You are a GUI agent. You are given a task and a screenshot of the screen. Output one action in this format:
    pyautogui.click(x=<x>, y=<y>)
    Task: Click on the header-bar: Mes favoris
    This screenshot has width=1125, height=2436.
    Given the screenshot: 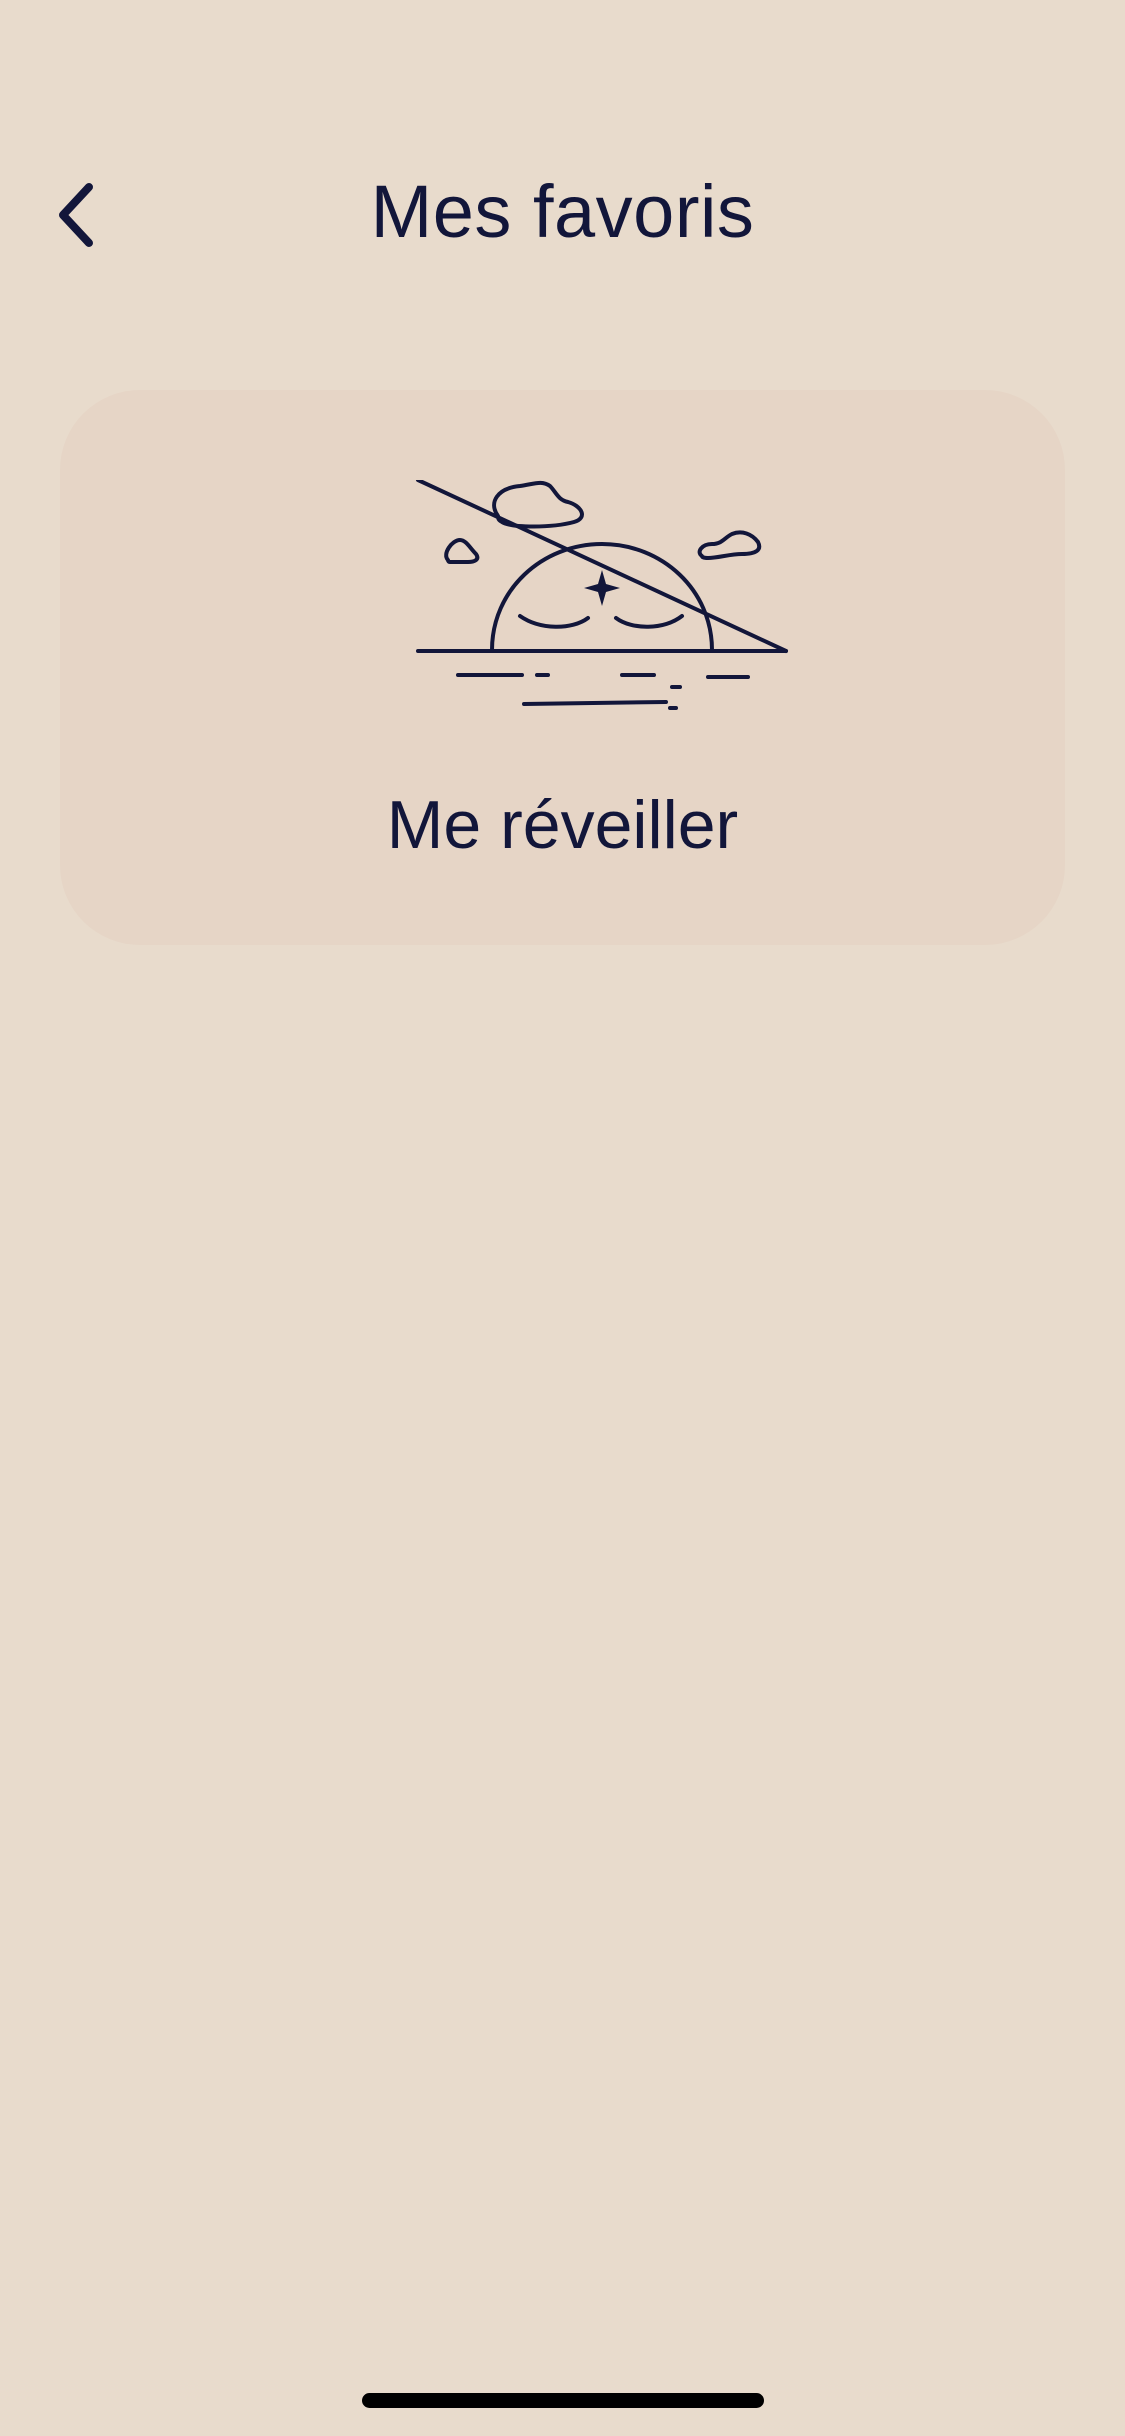 What is the action you would take?
    pyautogui.click(x=562, y=215)
    